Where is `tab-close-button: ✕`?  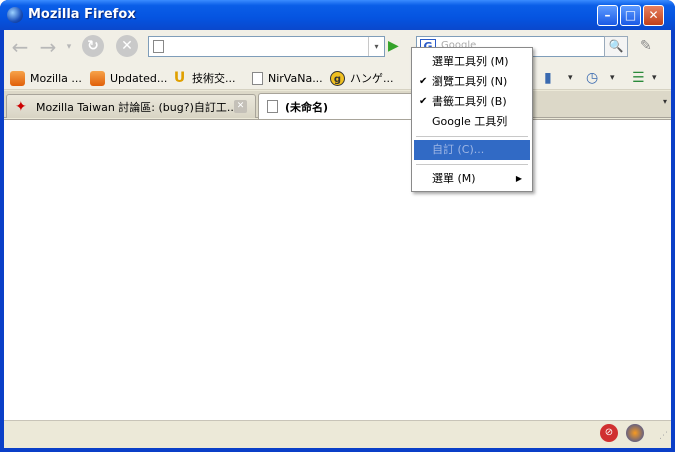
tab-close-button: ✕ is located at coordinates (240, 106).